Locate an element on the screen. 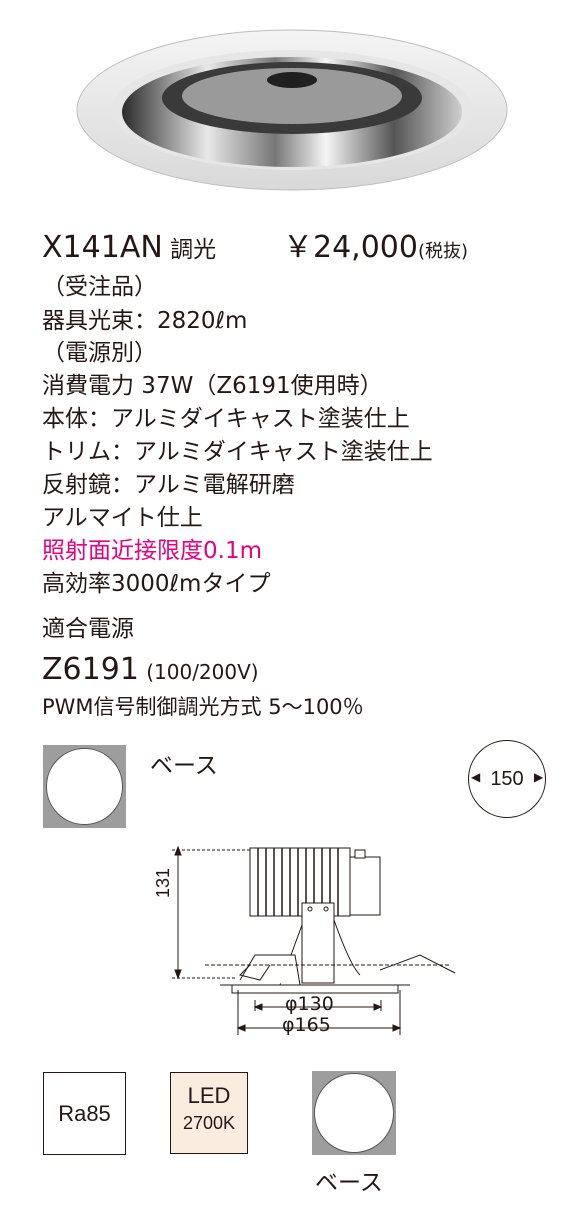 The height and width of the screenshot is (1215, 584). height-dimension: 131 is located at coordinates (163, 882).